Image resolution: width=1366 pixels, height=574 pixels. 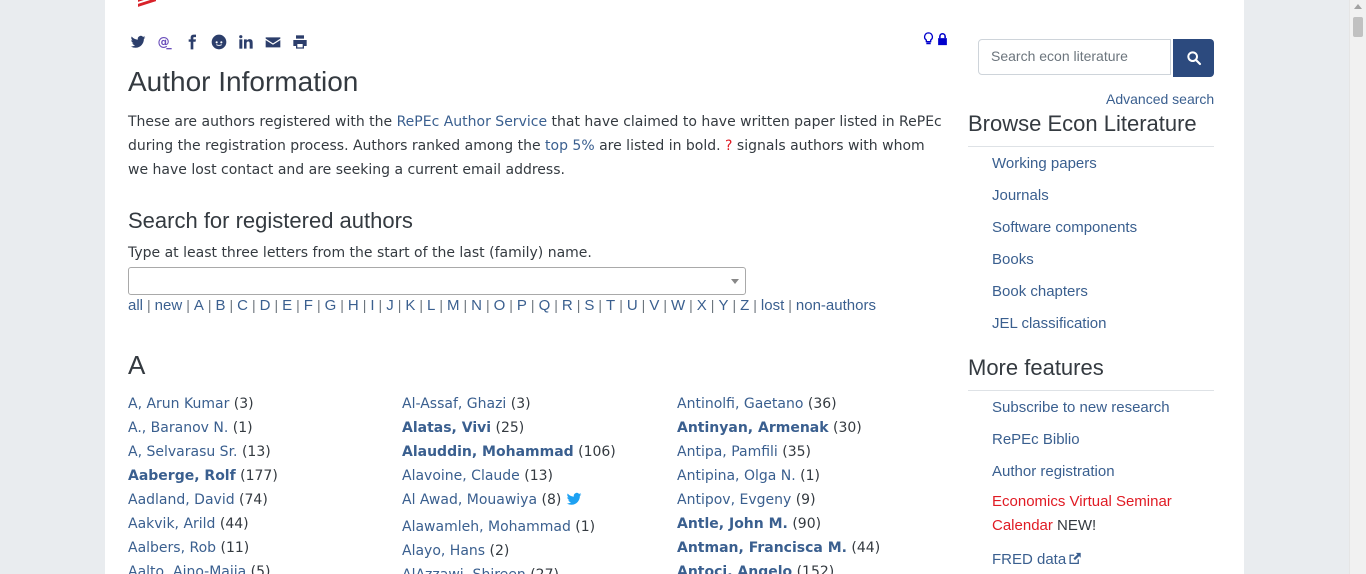 I want to click on browse-link-working-papers: Working papers, so click(x=1044, y=163).